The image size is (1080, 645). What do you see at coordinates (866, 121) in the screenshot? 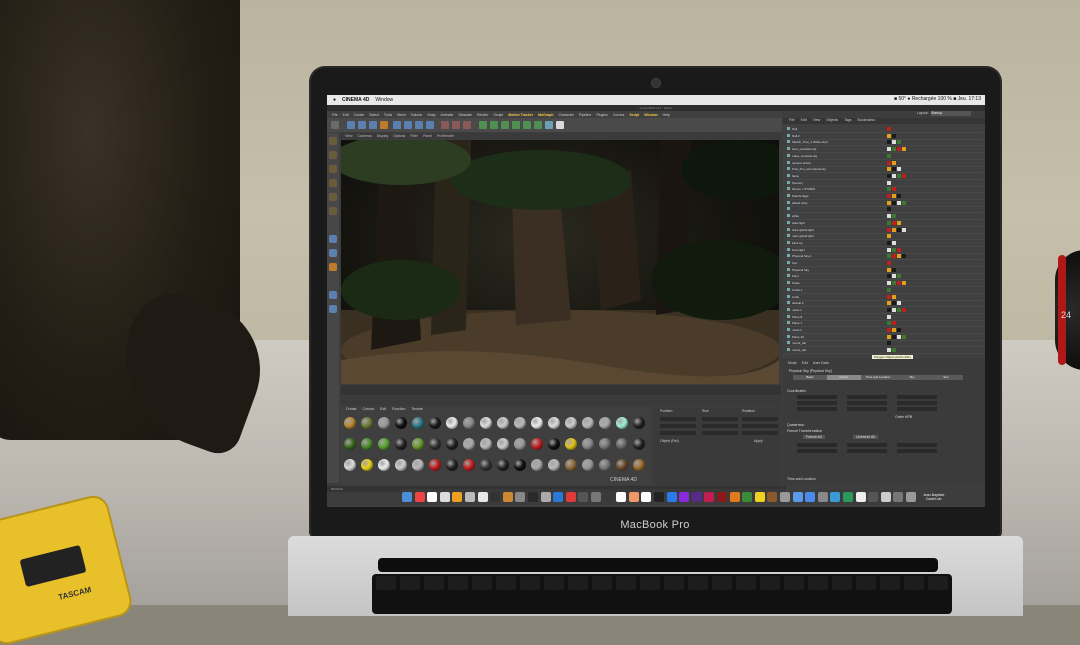
I see `obj-tab-bookmarks: Bookmarks` at bounding box center [866, 121].